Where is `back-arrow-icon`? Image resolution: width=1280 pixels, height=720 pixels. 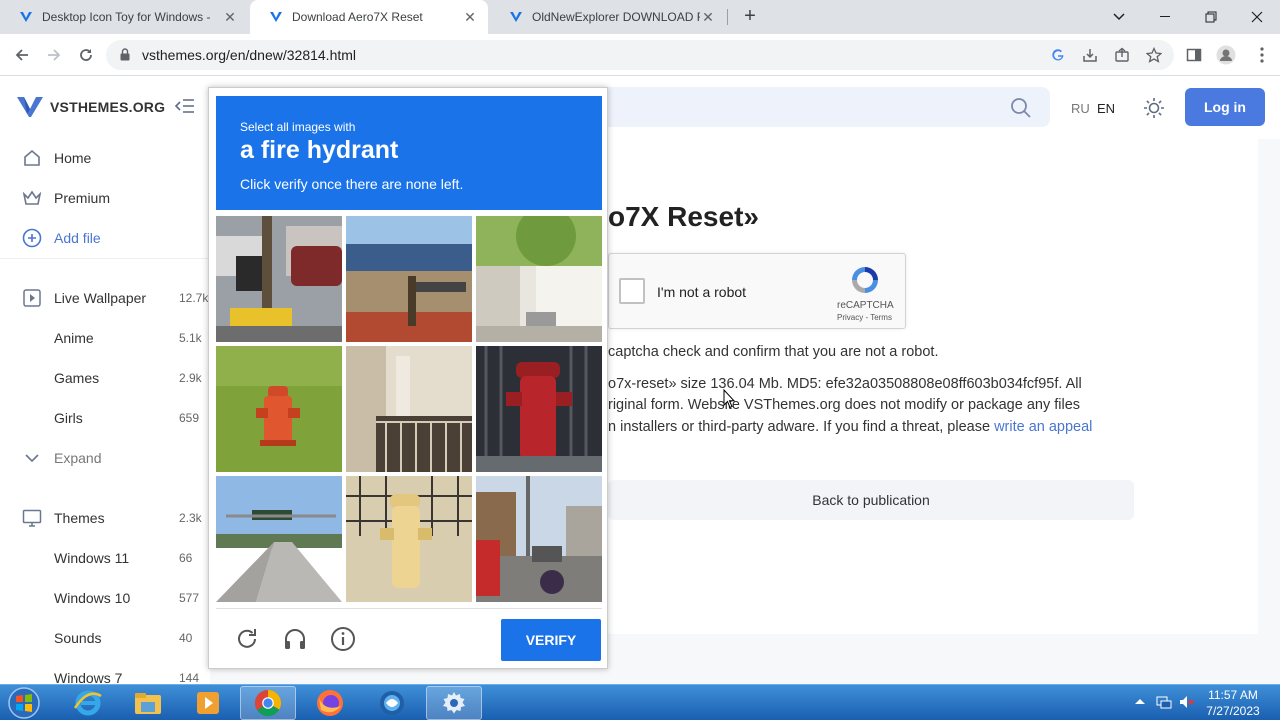
back-arrow-icon is located at coordinates (22, 55).